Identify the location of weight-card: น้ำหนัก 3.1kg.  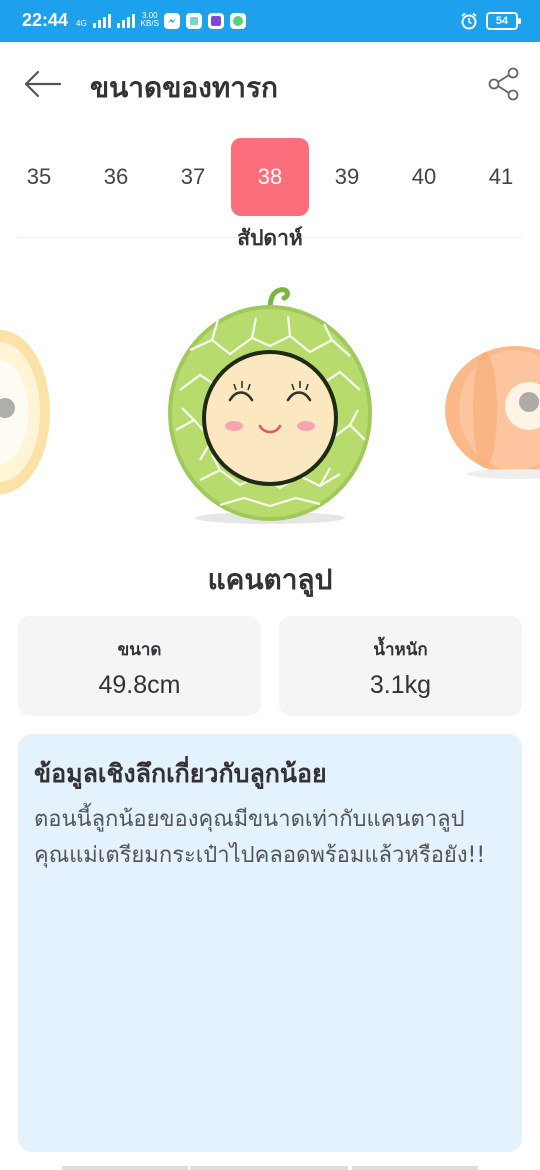
(400, 666).